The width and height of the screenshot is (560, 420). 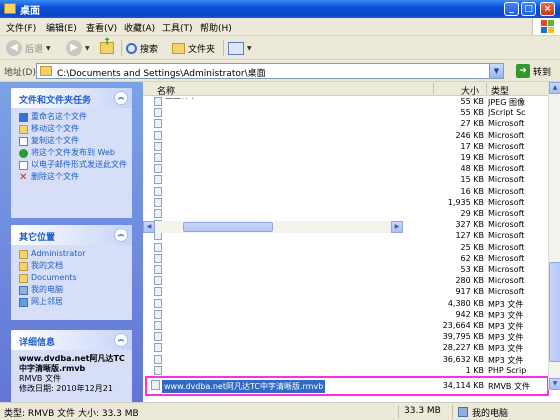 I want to click on address-dropdown-button: ▼, so click(x=496, y=71).